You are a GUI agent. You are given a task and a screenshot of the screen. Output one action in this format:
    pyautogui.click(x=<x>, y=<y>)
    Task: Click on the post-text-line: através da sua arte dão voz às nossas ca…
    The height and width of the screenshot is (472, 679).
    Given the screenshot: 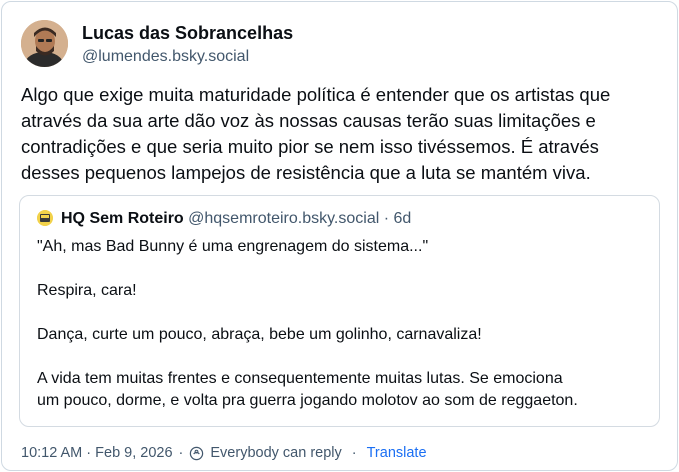 What is the action you would take?
    pyautogui.click(x=308, y=120)
    